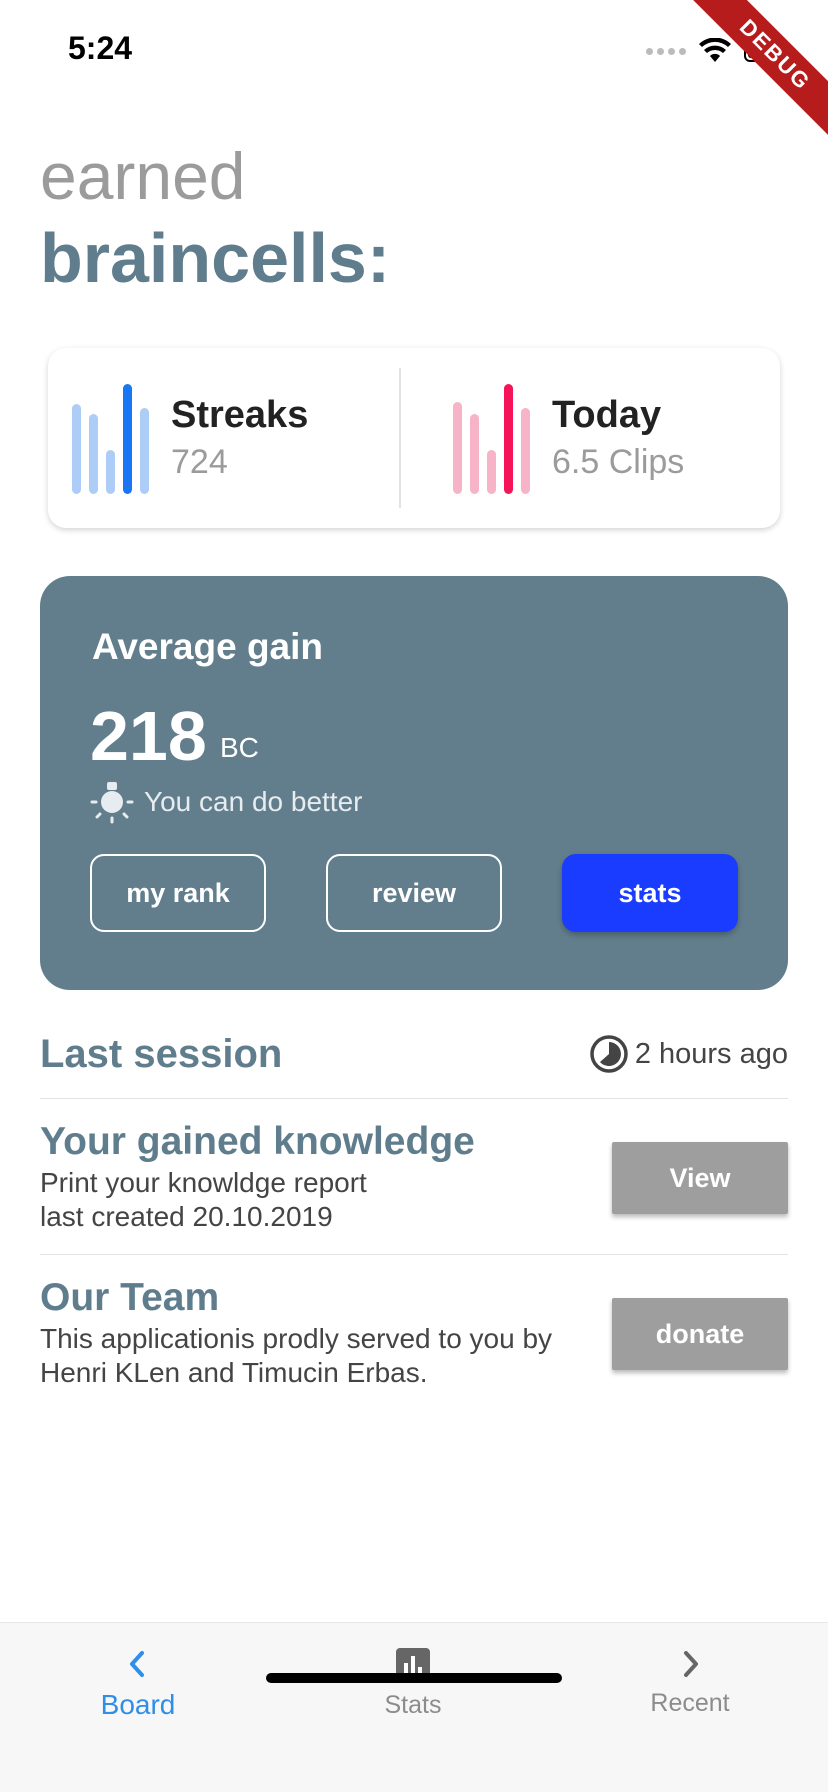 This screenshot has height=1792, width=828. Describe the element at coordinates (257, 1141) in the screenshot. I see `knowledge-title: Your gained knowledge` at that location.